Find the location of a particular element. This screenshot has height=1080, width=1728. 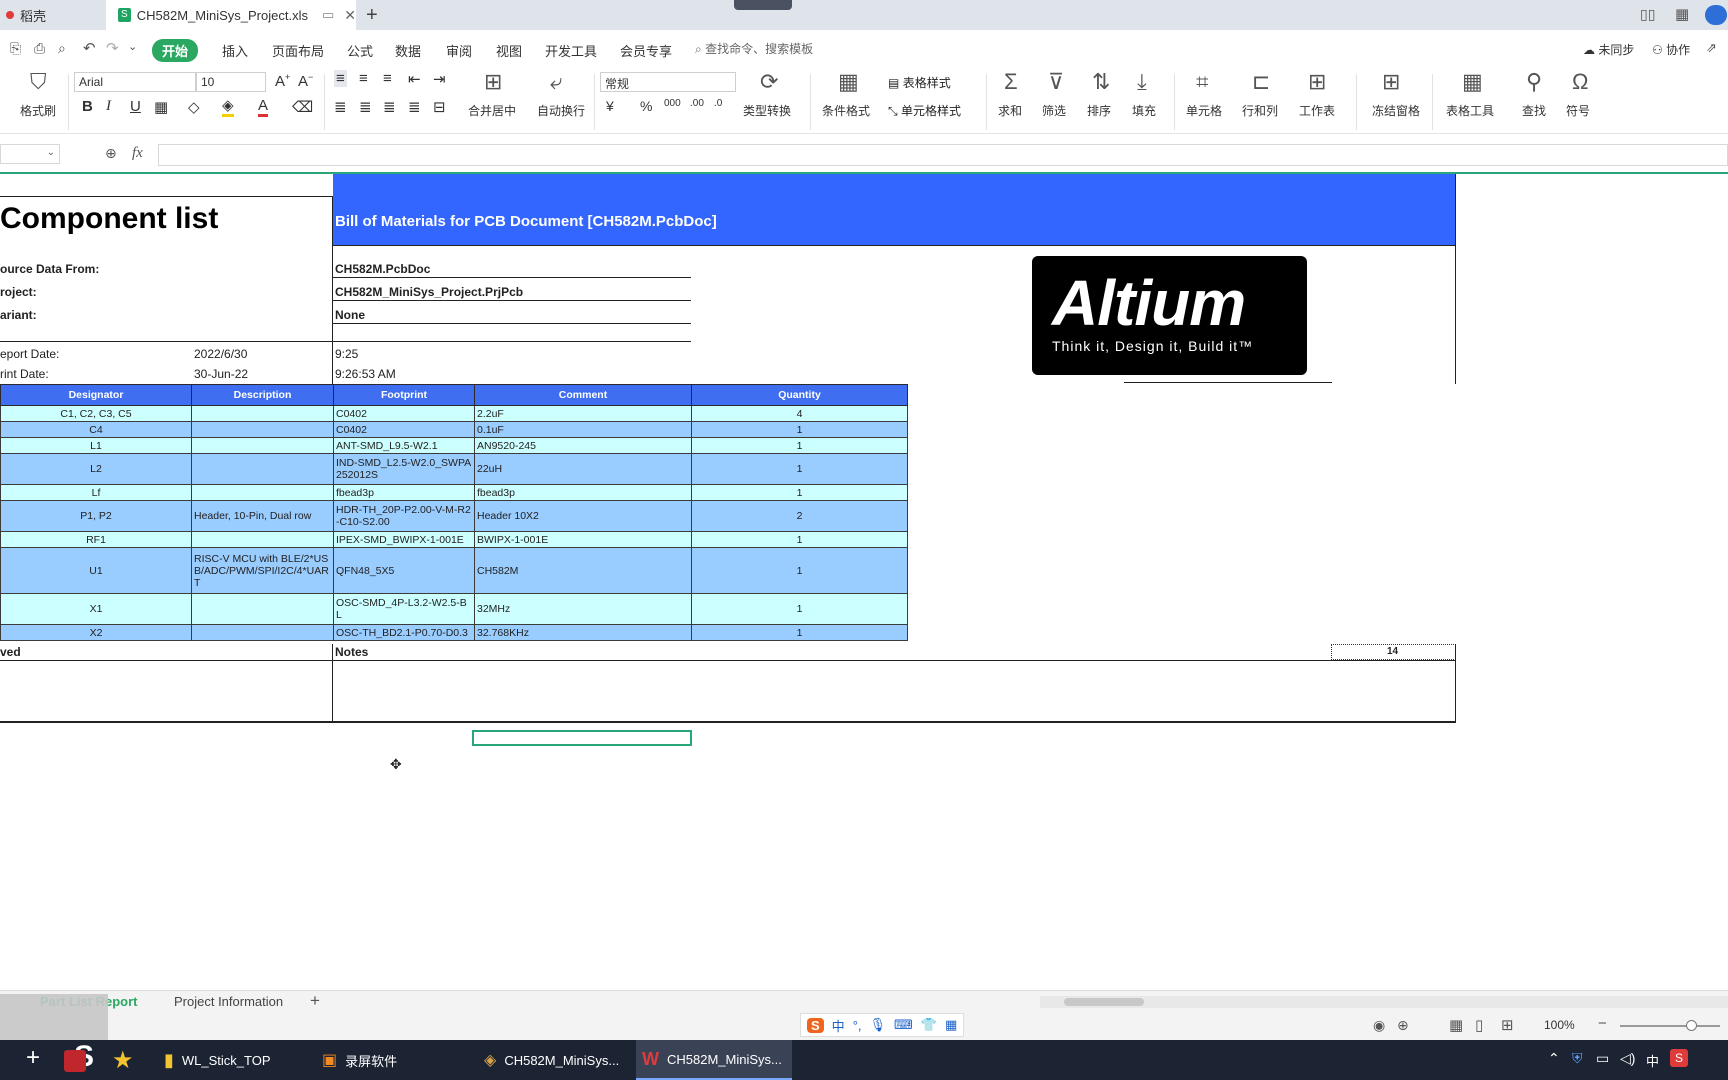

comment-cell: 0.1uF is located at coordinates (583, 429).